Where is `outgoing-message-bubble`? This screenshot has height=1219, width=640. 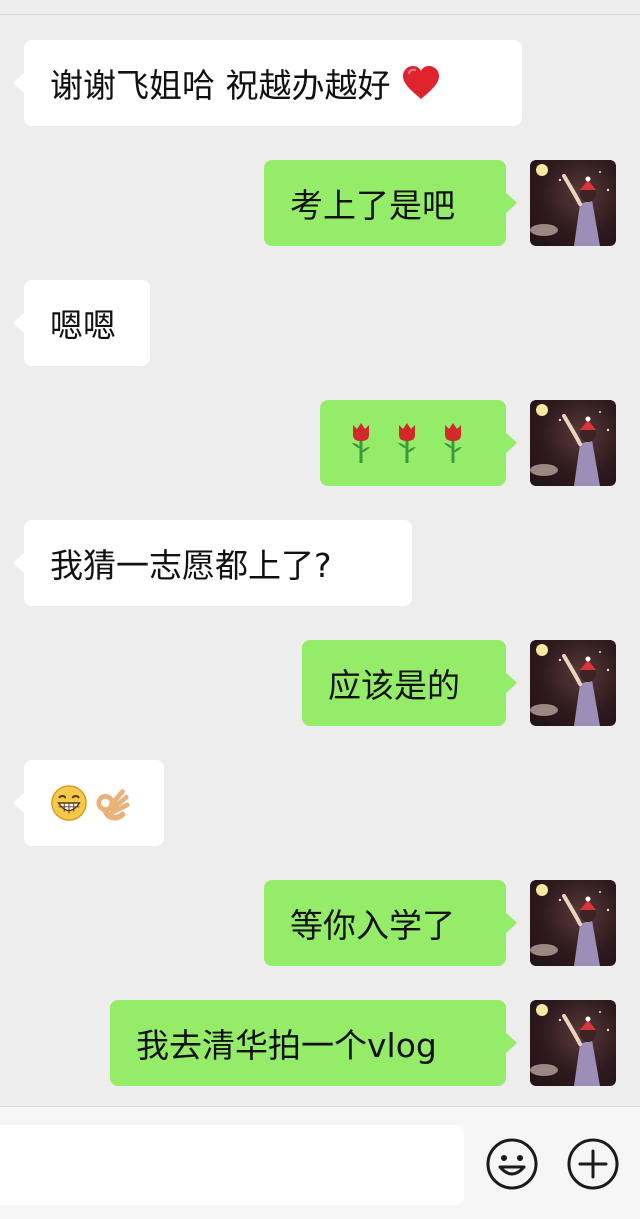
outgoing-message-bubble is located at coordinates (418, 443).